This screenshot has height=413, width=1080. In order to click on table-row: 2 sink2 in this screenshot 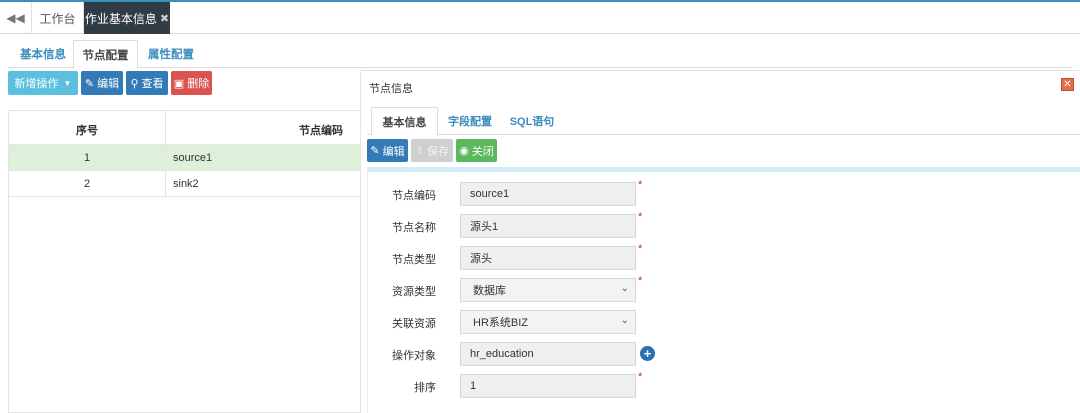, I will do `click(185, 184)`.